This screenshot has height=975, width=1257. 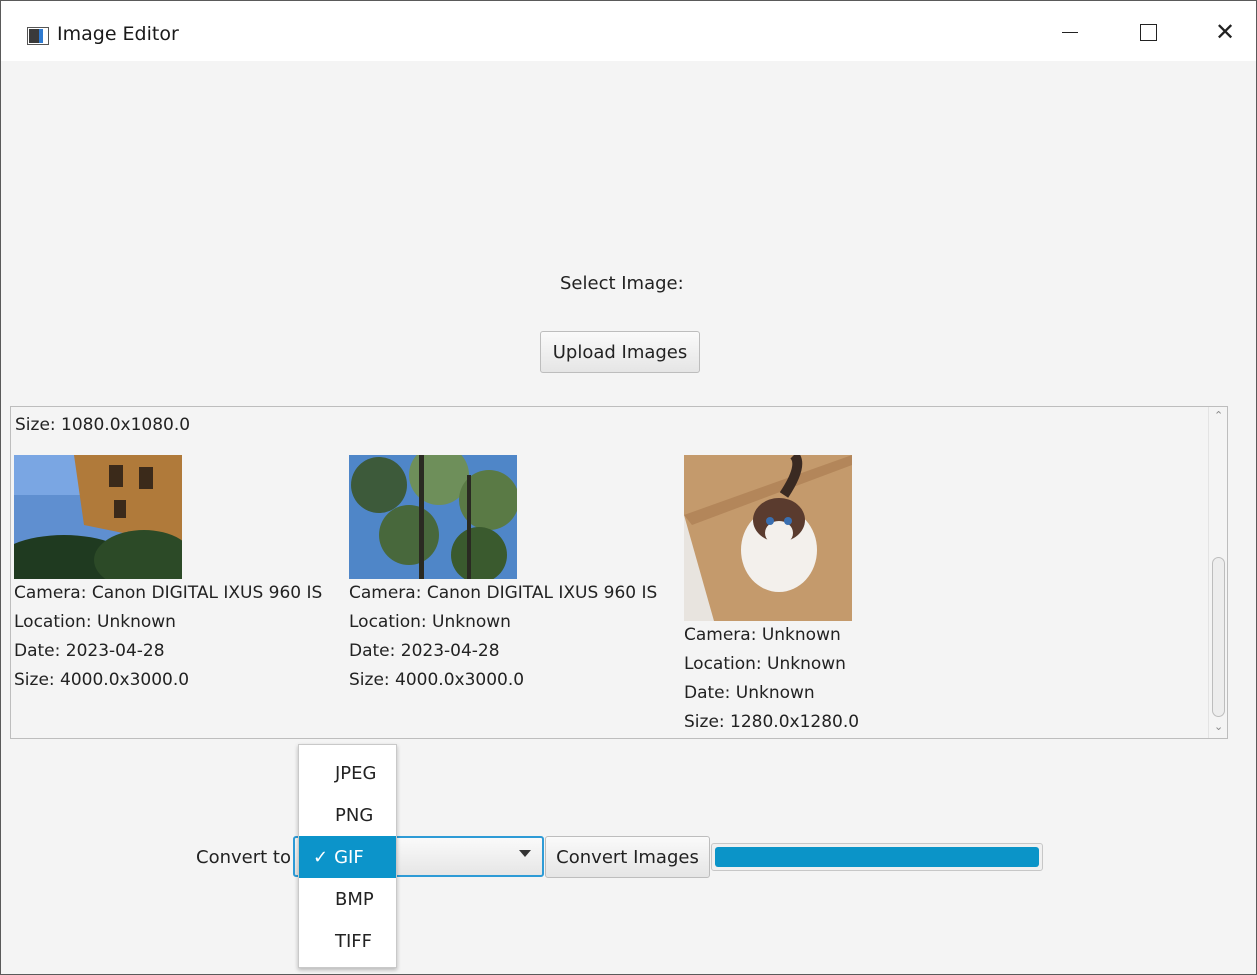 I want to click on upload-images-button: Upload Images, so click(x=620, y=352).